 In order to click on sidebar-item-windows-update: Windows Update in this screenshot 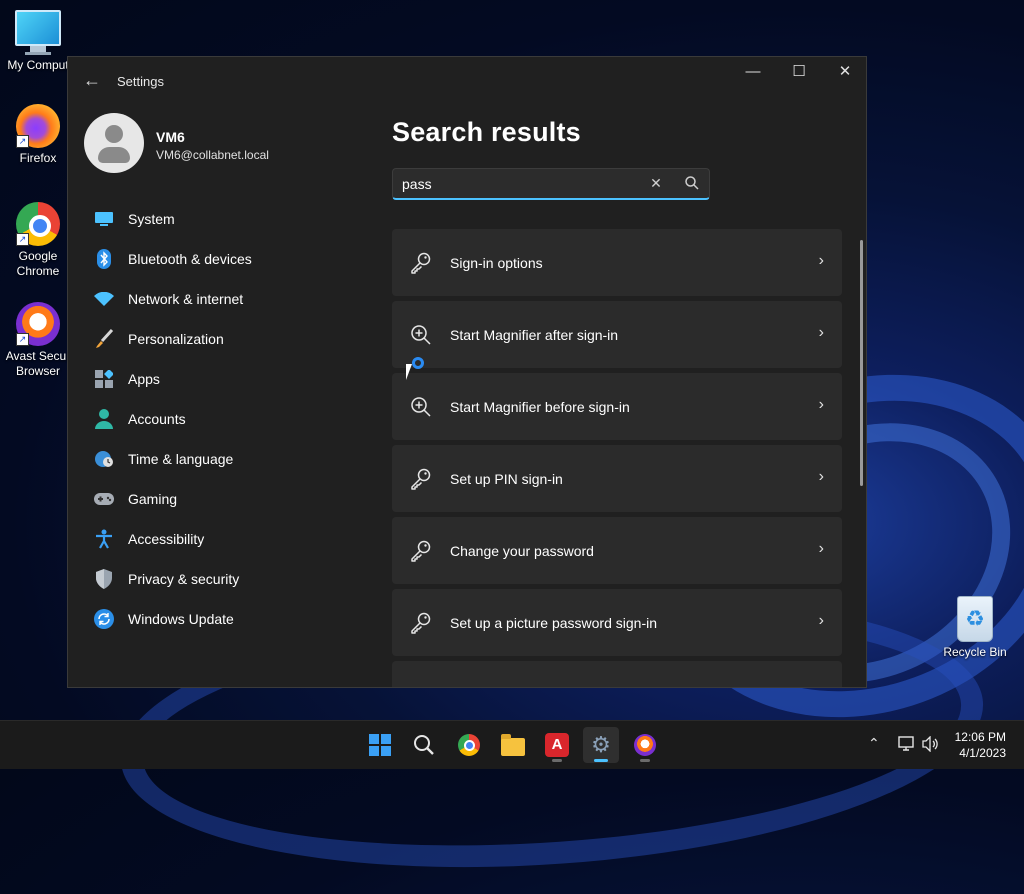, I will do `click(234, 619)`.